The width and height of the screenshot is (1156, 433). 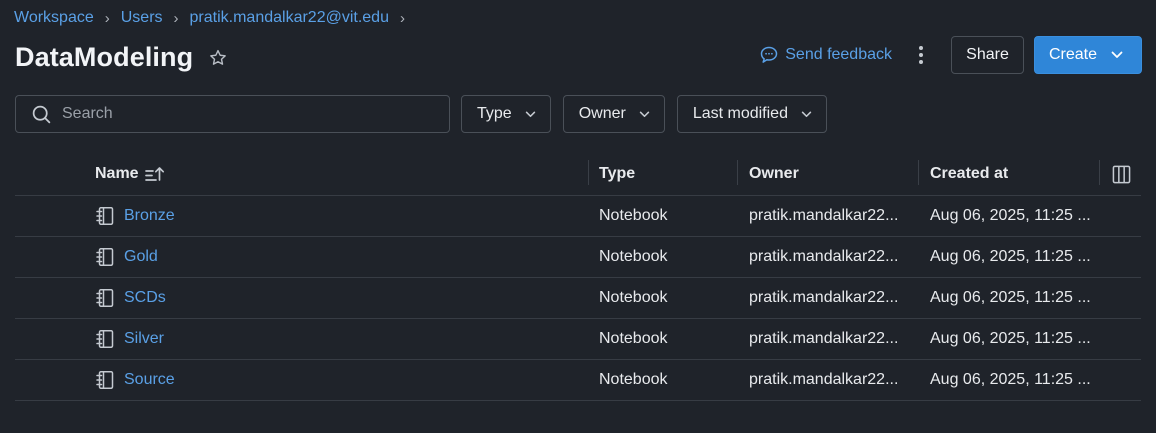 I want to click on header-actions: Send feedback Share Create, so click(x=950, y=55).